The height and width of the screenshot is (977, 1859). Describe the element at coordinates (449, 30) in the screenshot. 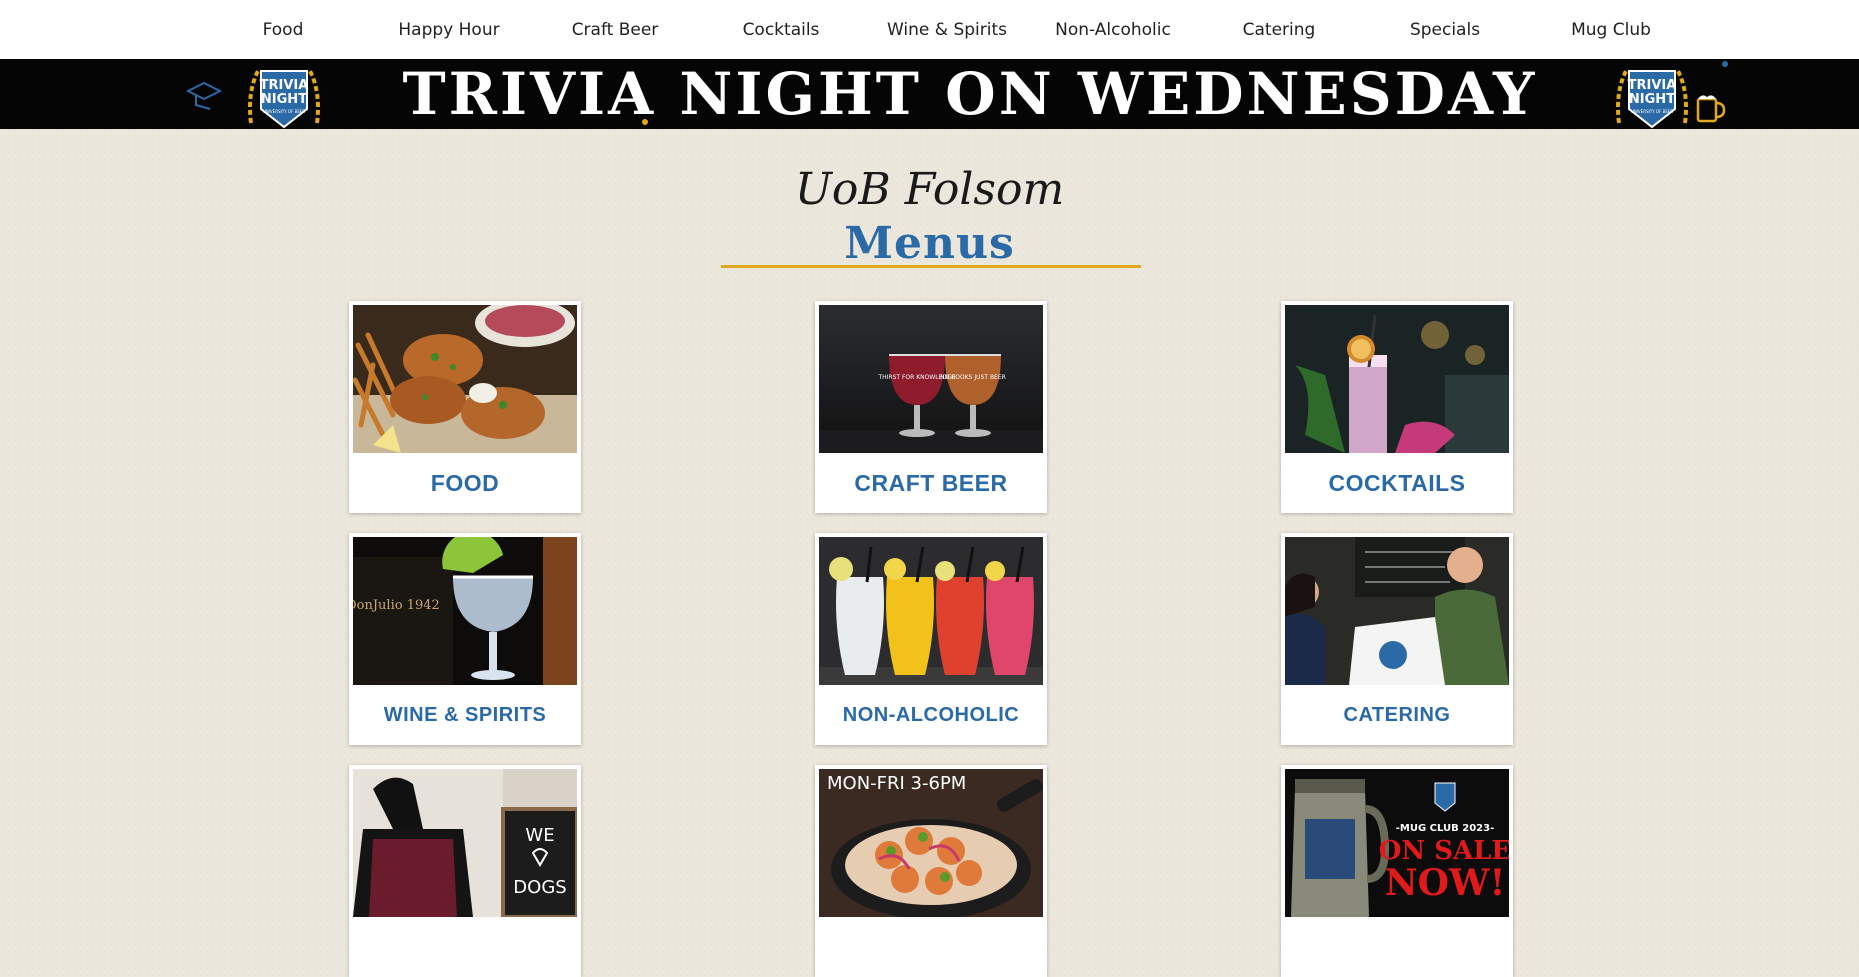

I see `nav-item-happy-hour: Happy Hour` at that location.